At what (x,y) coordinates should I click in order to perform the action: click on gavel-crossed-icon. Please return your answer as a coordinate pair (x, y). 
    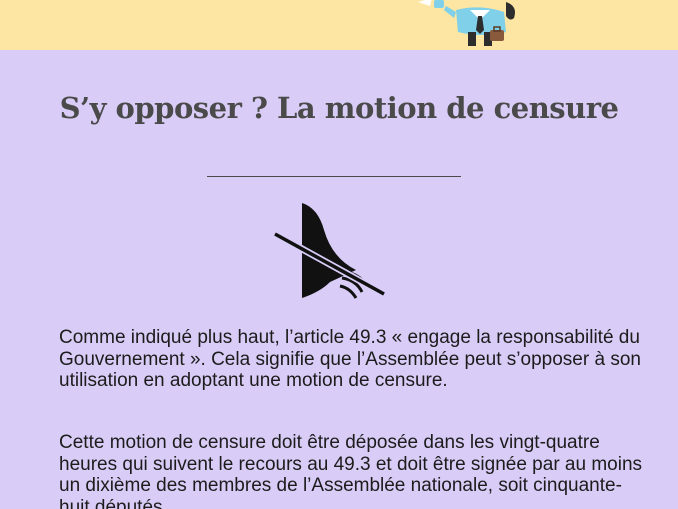
    Looking at the image, I should click on (329, 251).